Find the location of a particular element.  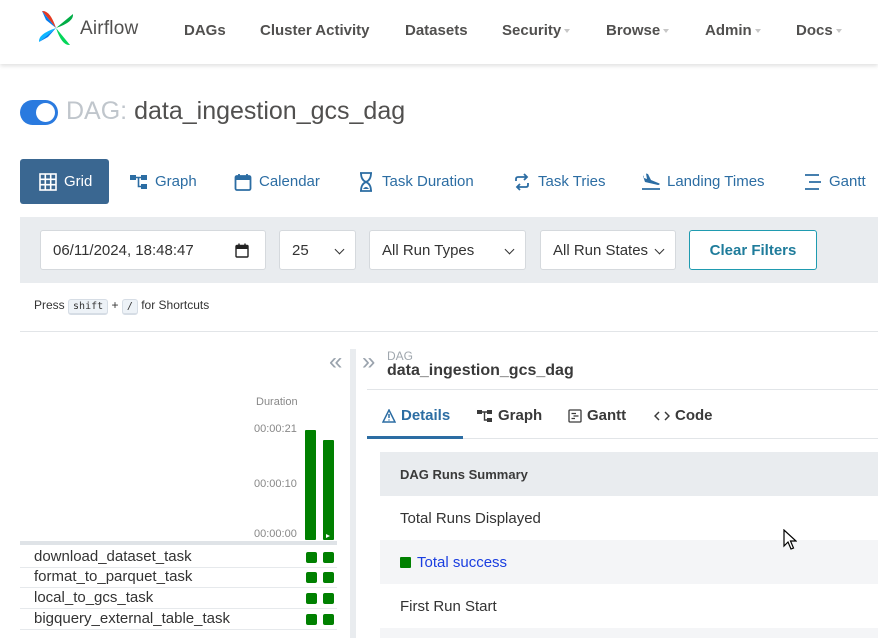

tab-task-duration: Task Duration is located at coordinates (415, 181).